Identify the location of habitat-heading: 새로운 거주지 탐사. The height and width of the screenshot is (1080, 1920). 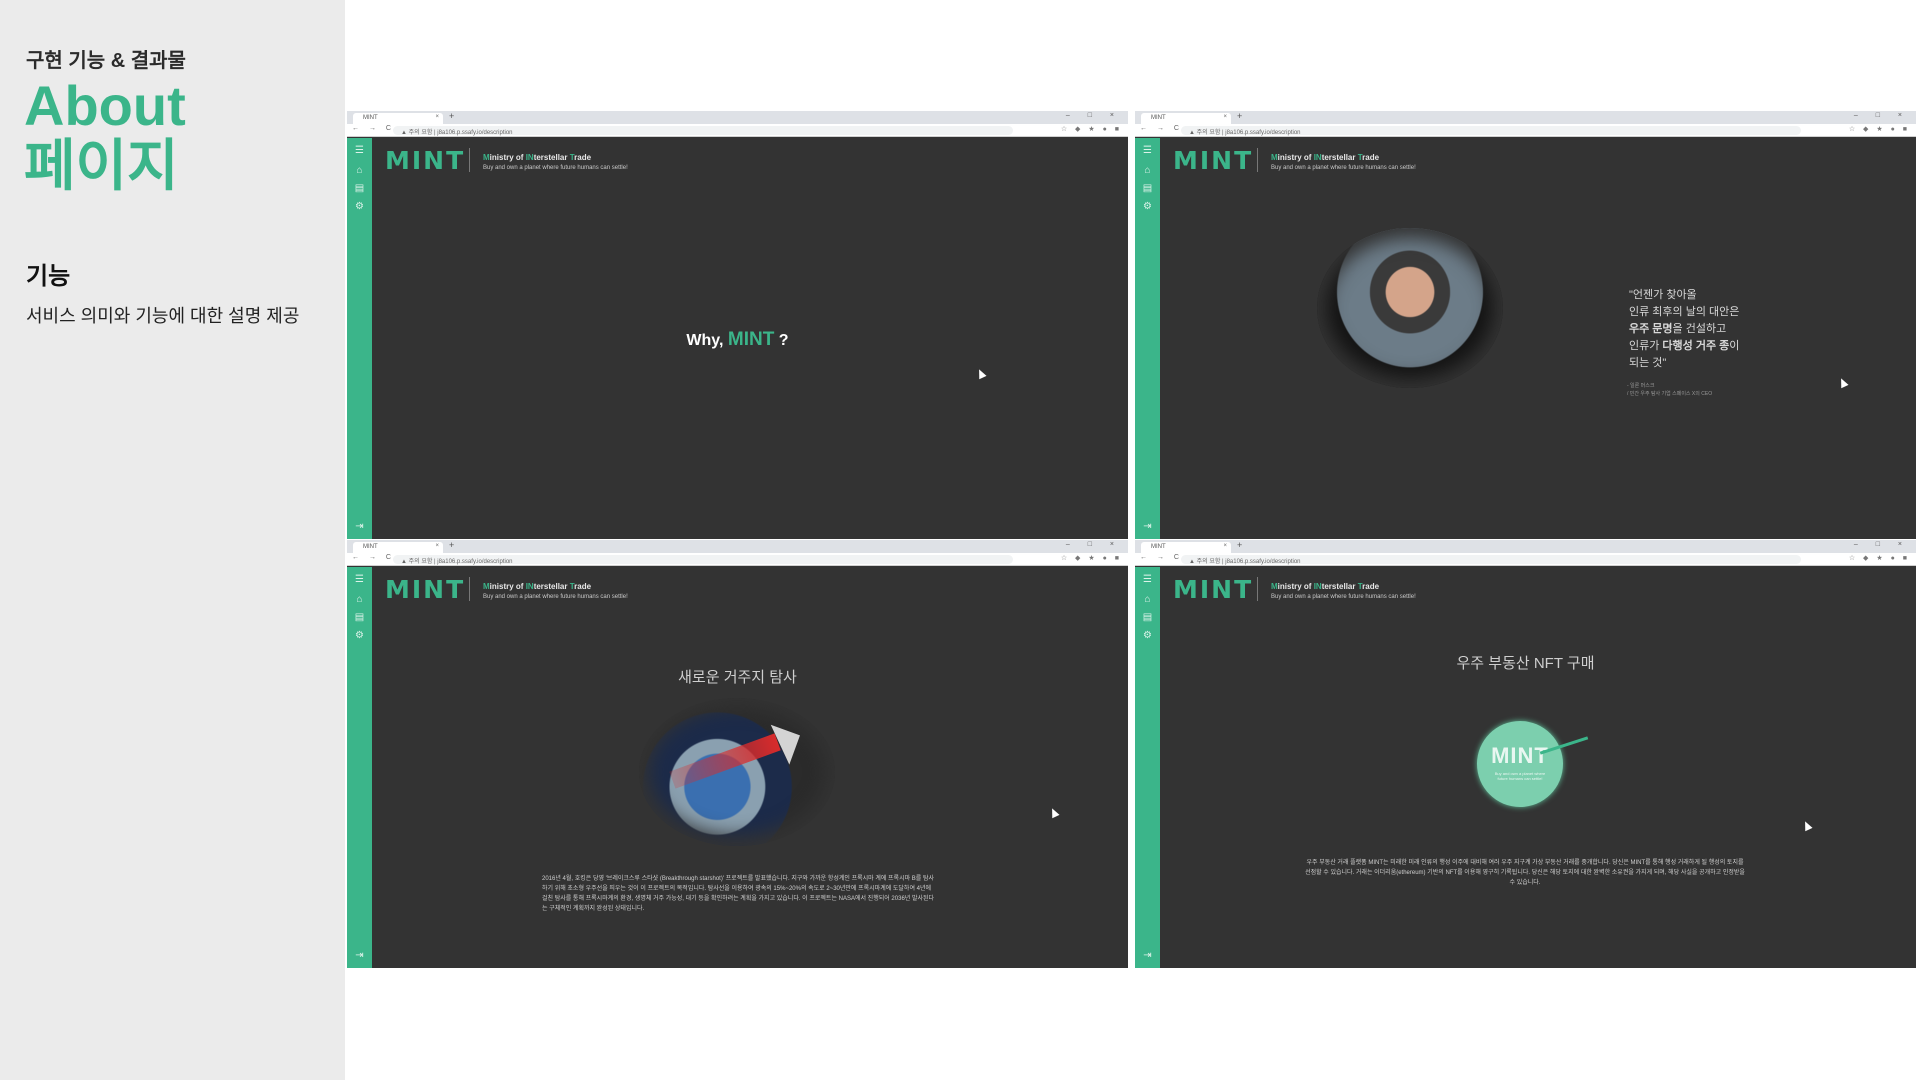
(737, 677).